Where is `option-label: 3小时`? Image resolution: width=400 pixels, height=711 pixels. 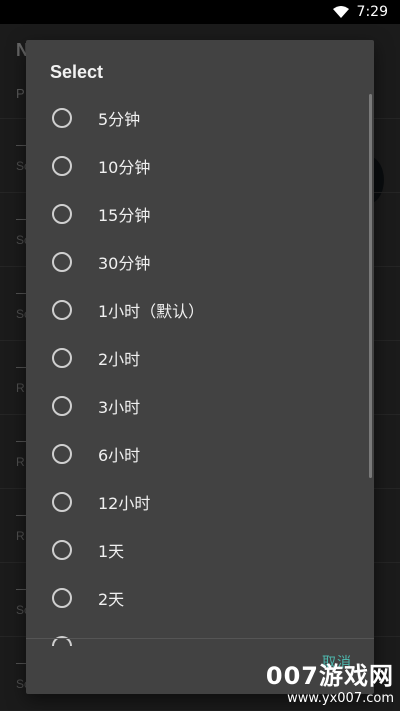 option-label: 3小时 is located at coordinates (119, 407).